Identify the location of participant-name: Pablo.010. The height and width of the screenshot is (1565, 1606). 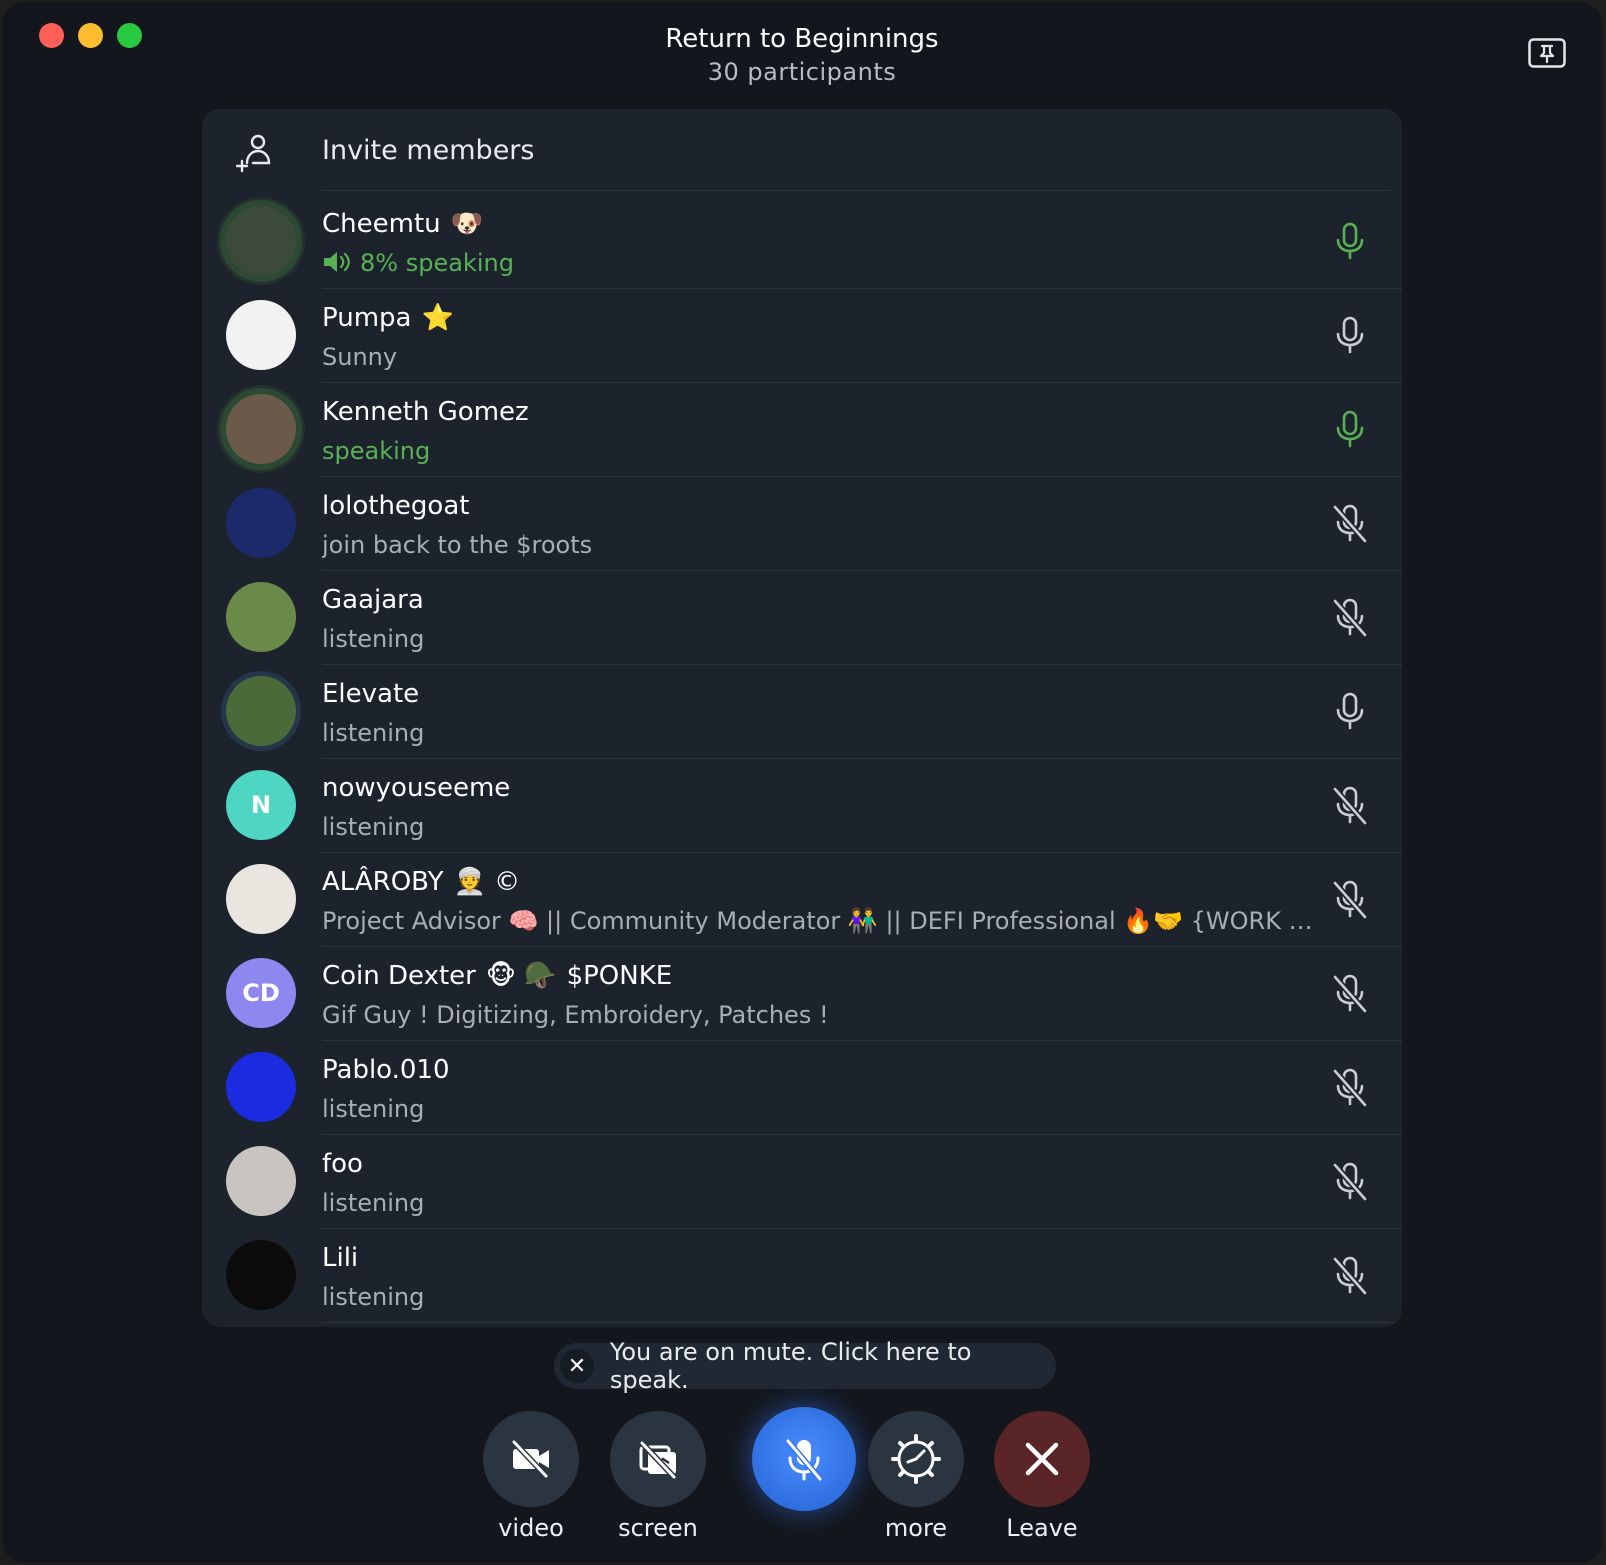
(386, 1070).